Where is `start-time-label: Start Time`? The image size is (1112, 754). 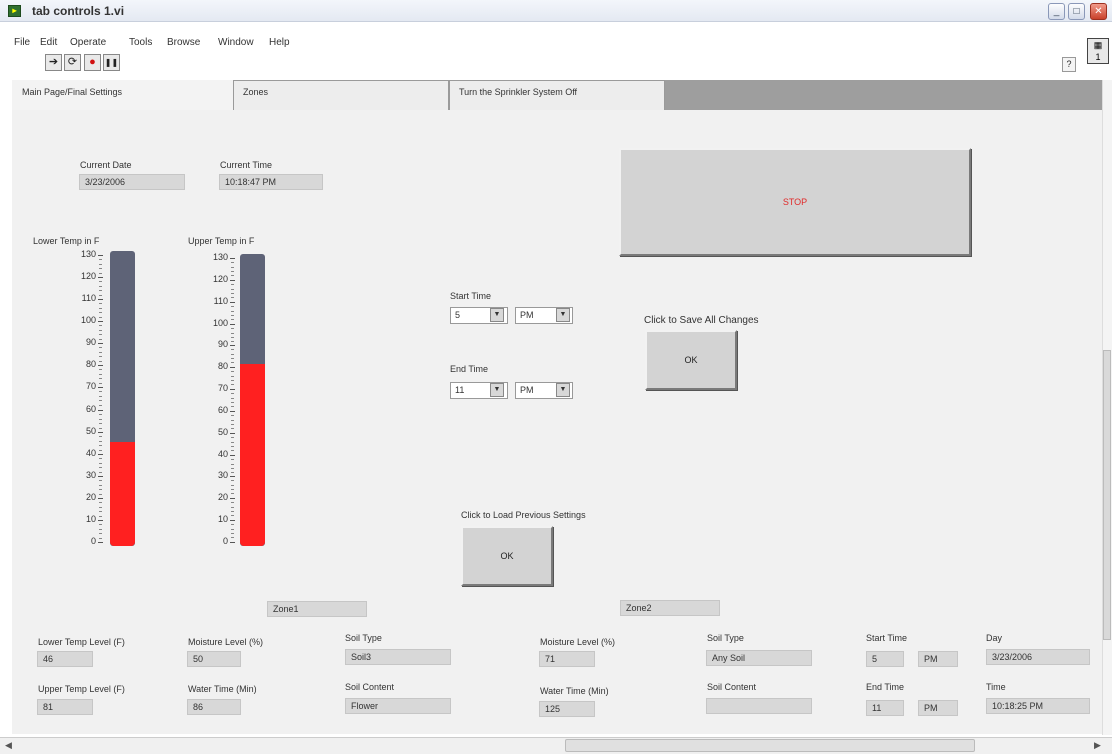 start-time-label: Start Time is located at coordinates (471, 296).